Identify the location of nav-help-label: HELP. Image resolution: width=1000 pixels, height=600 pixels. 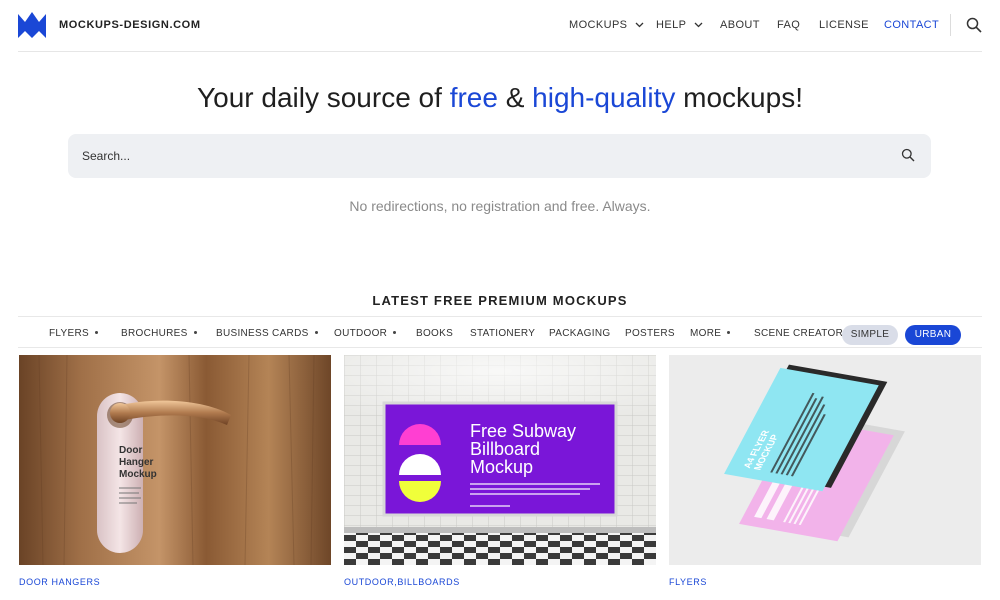
(671, 25).